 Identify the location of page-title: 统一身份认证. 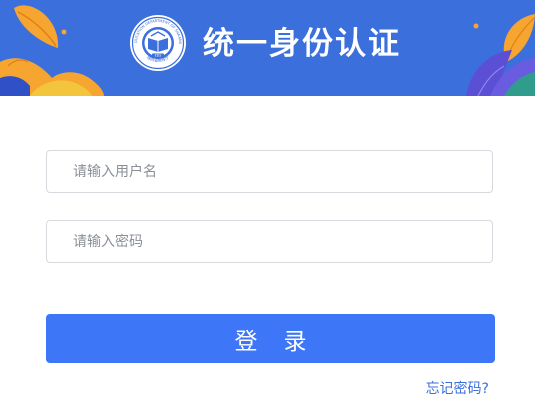
(302, 44).